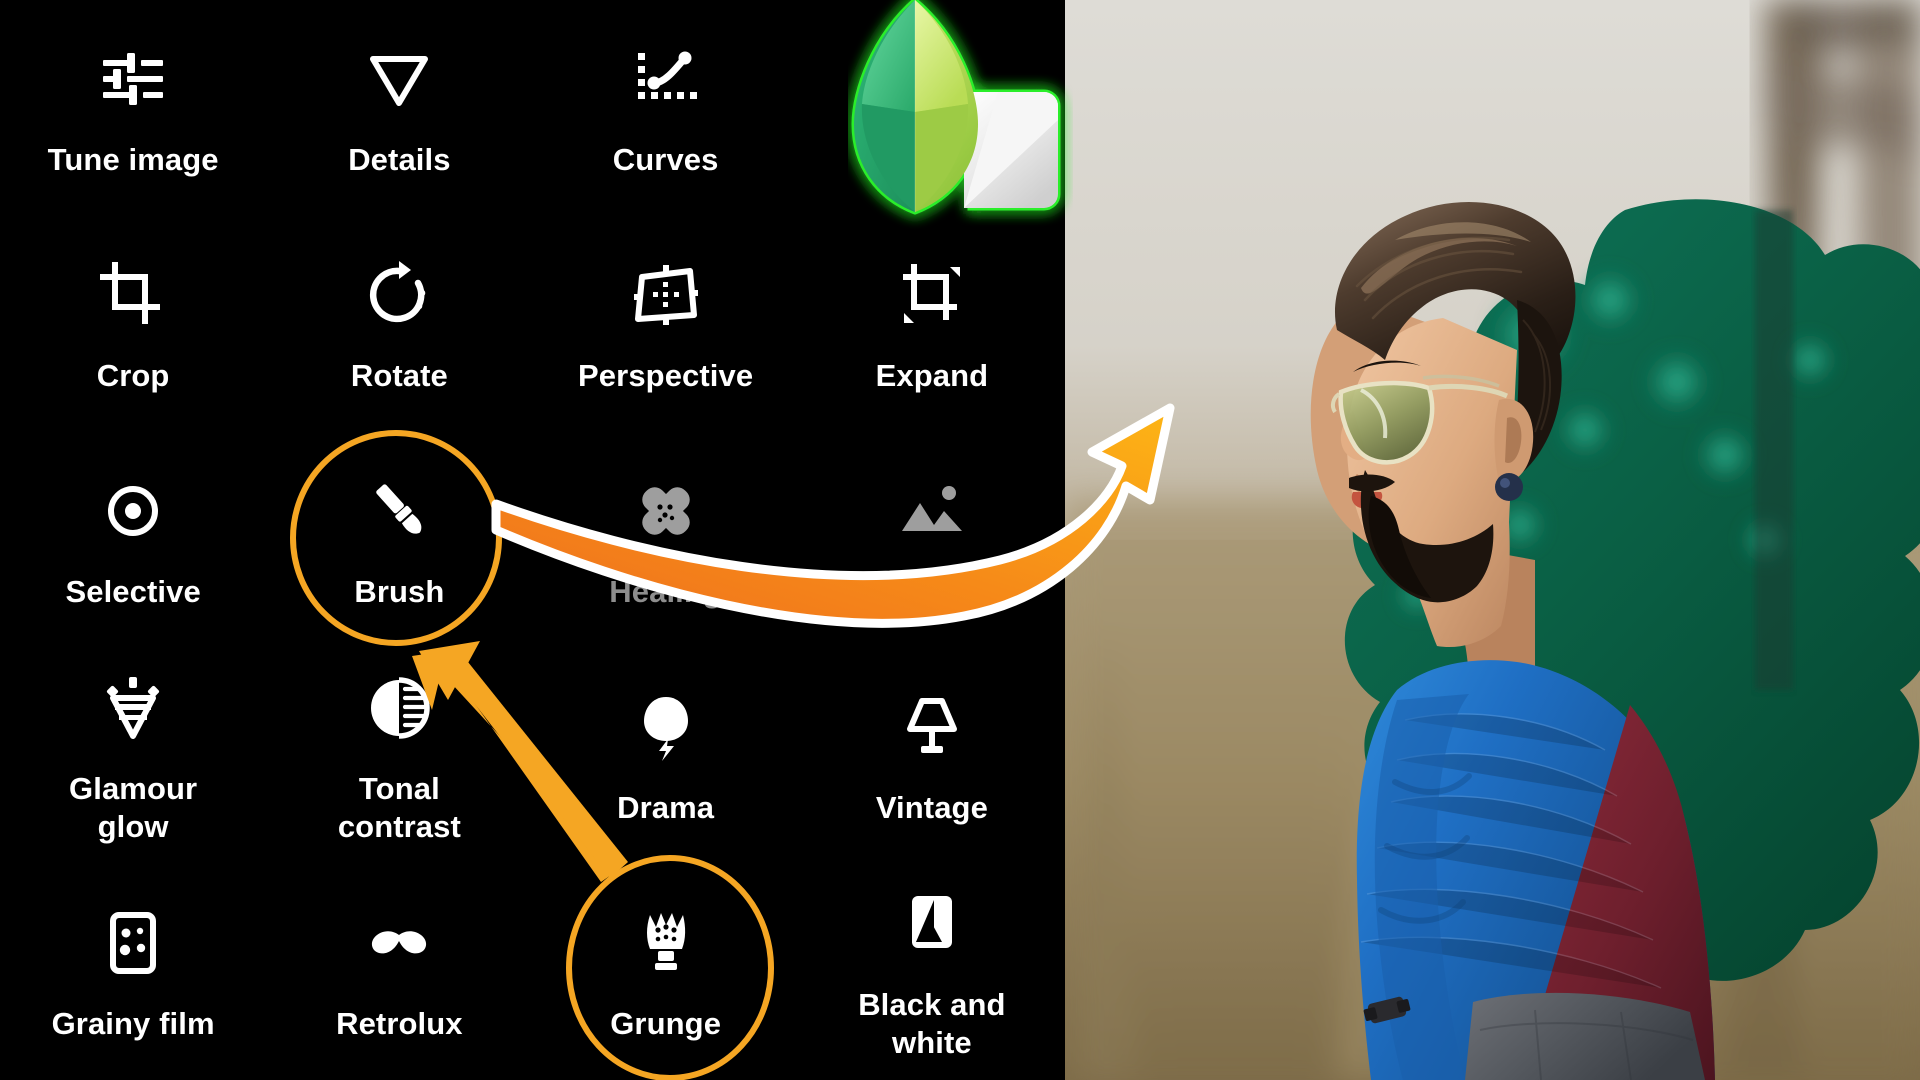  I want to click on tool-item-grunge: Grunge, so click(666, 972).